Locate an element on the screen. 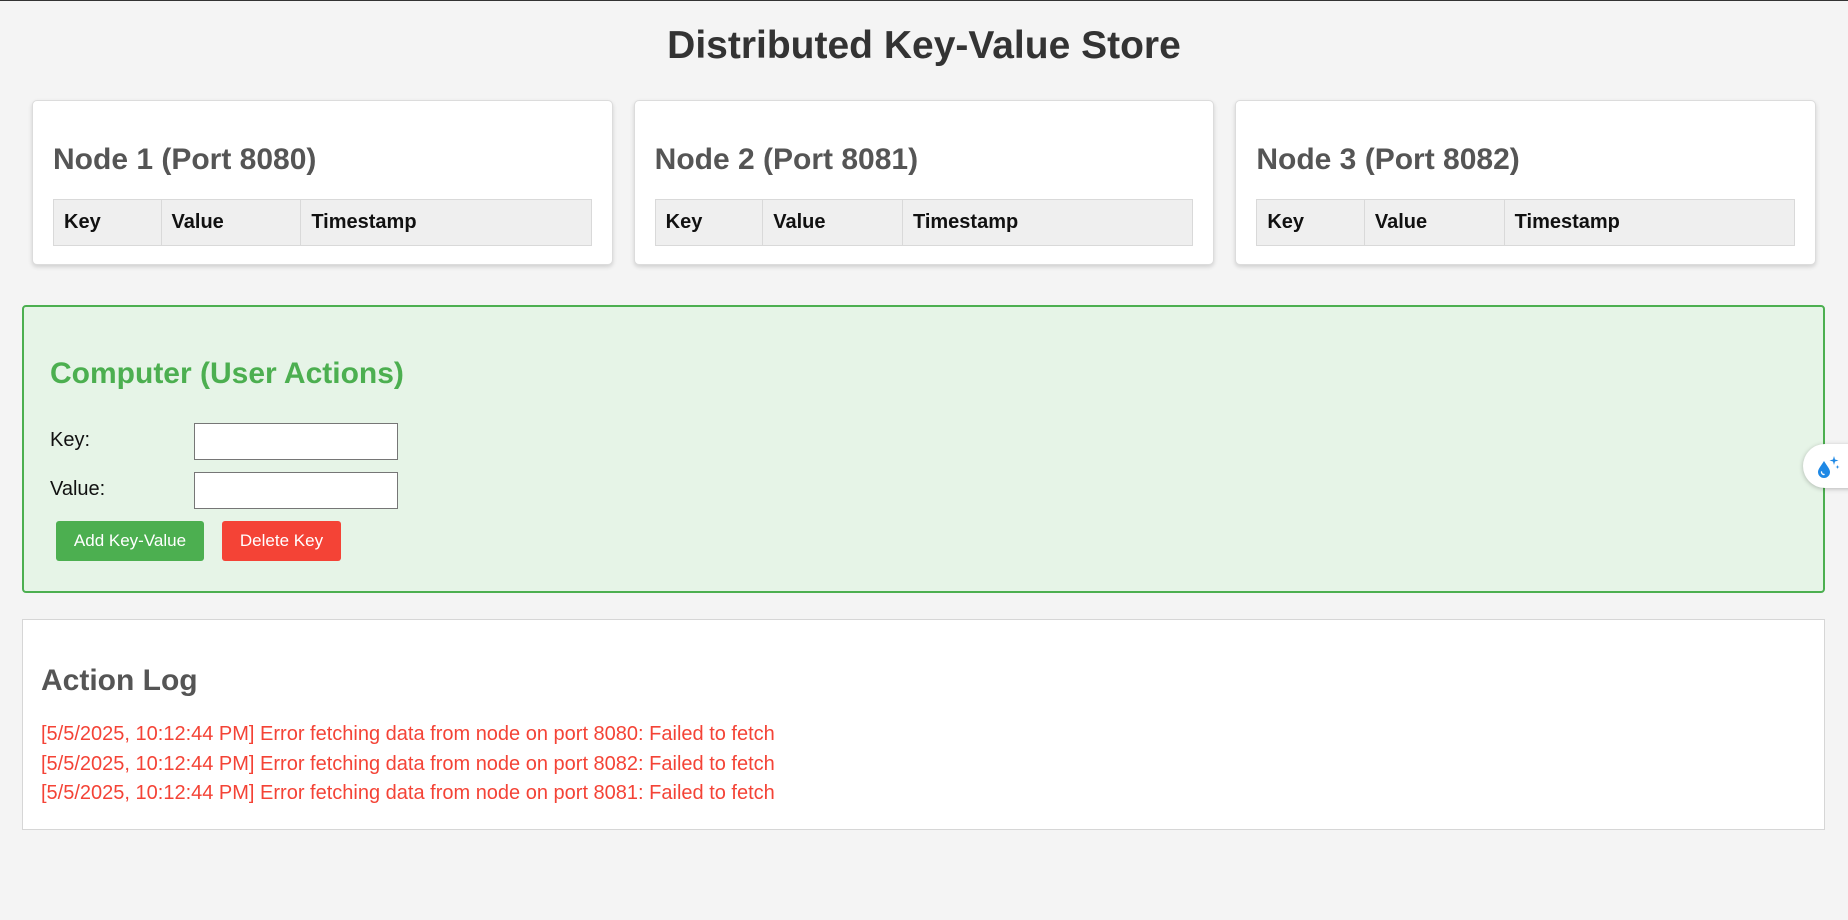 The image size is (1848, 920). page-title: Distributed Key-Value Store is located at coordinates (924, 45).